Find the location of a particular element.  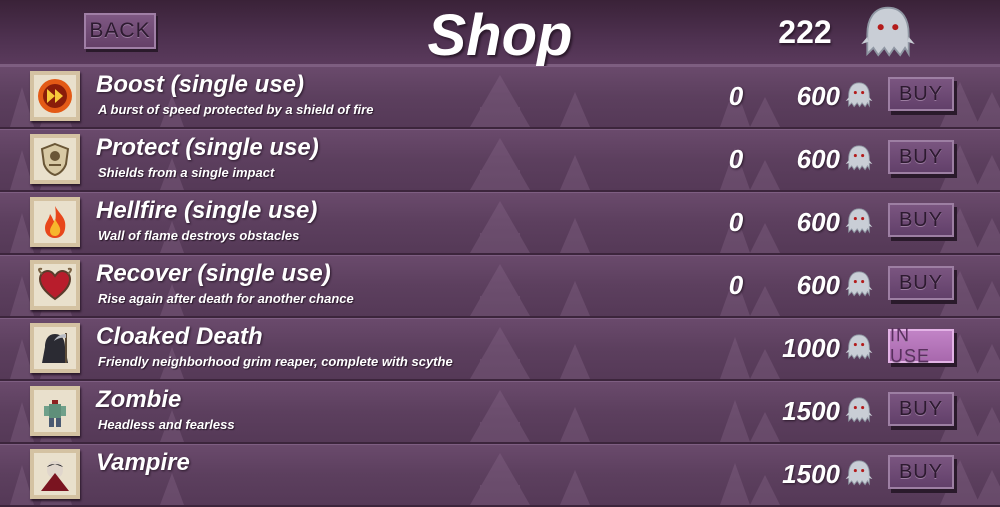

zombie-icon is located at coordinates (55, 411).